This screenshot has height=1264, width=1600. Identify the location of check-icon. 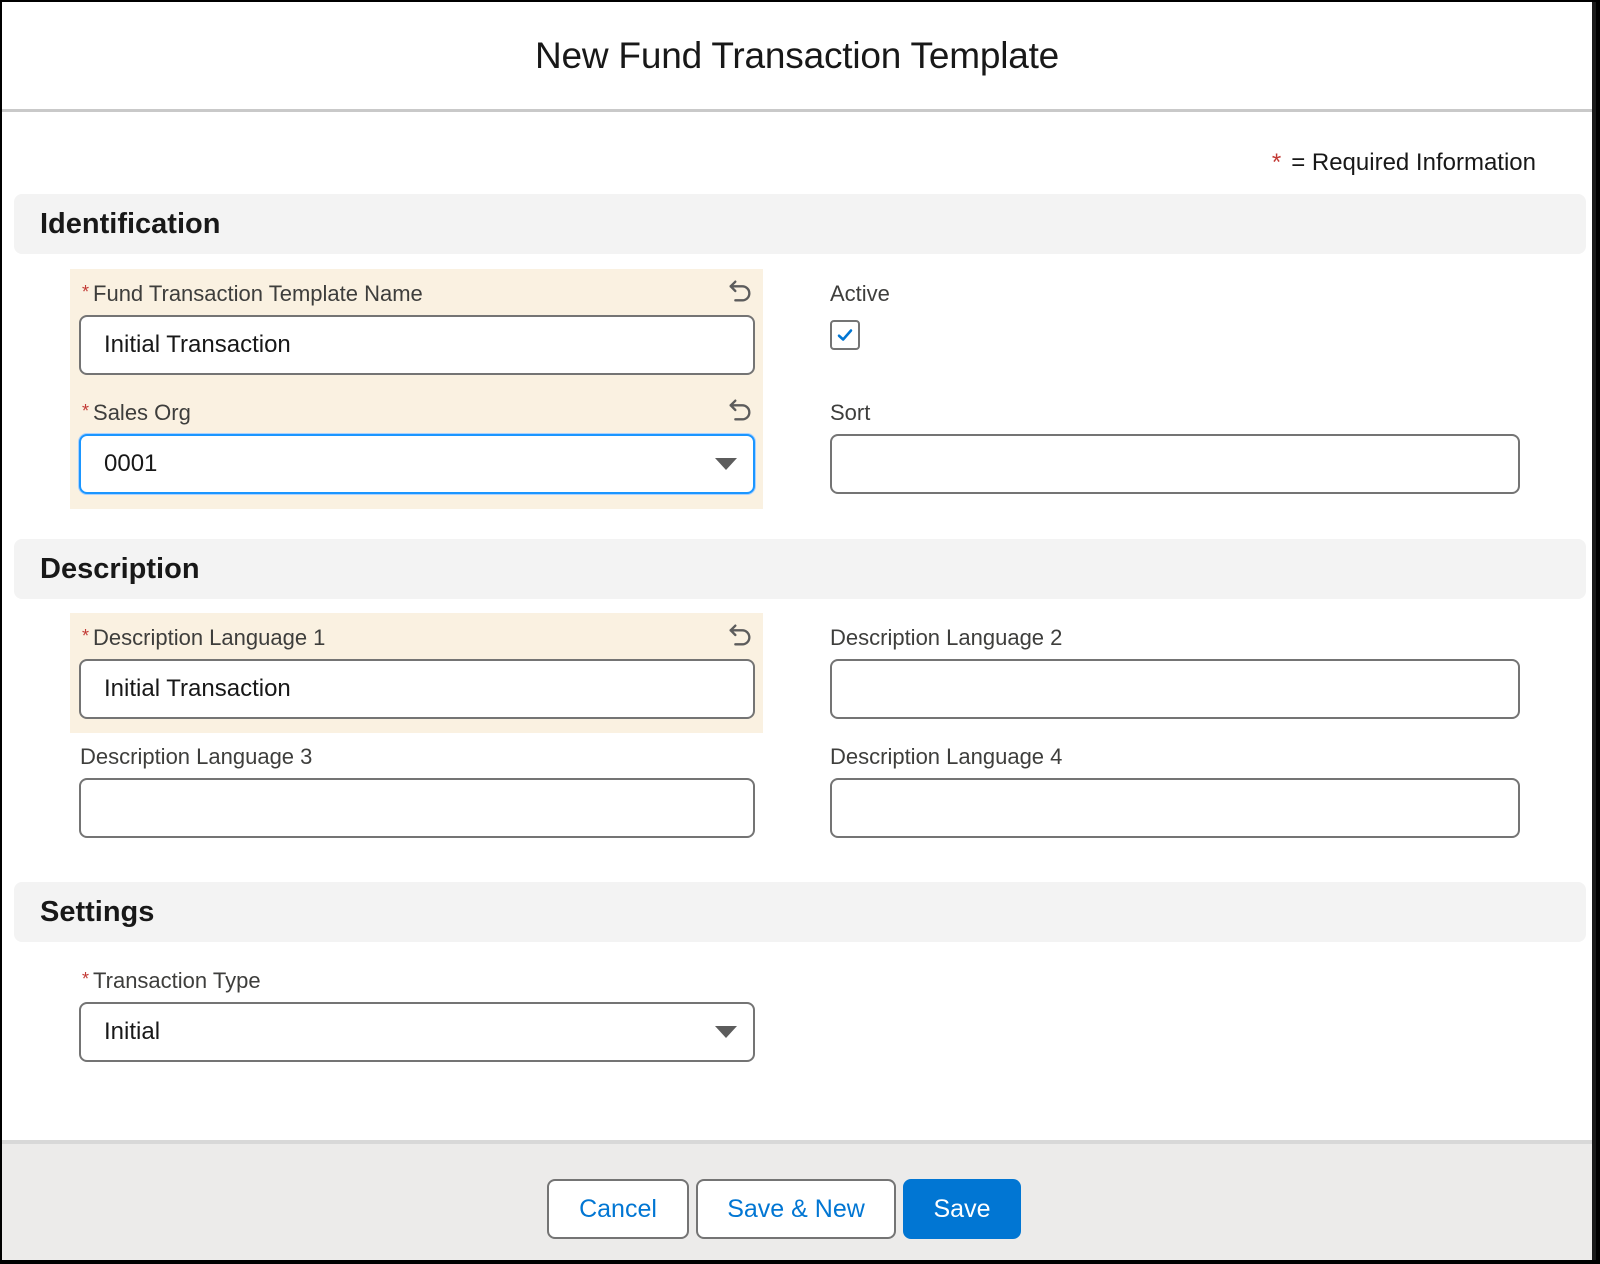
(845, 335).